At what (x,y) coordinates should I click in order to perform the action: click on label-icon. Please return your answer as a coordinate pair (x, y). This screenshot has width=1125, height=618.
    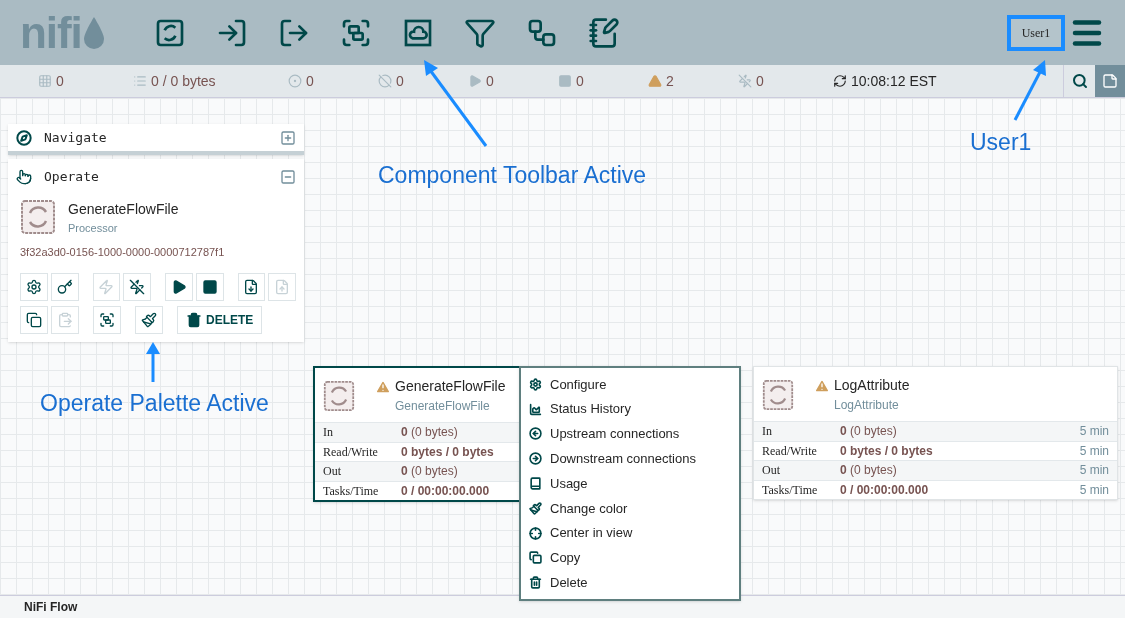
    Looking at the image, I should click on (604, 32).